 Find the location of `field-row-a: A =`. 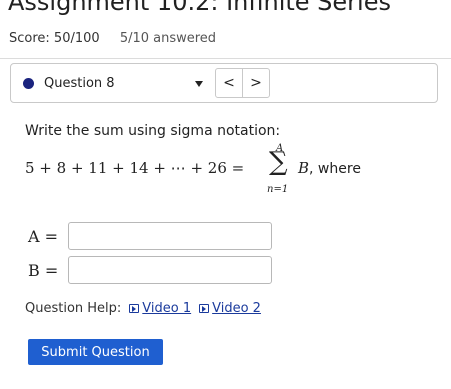

field-row-a: A = is located at coordinates (150, 236).